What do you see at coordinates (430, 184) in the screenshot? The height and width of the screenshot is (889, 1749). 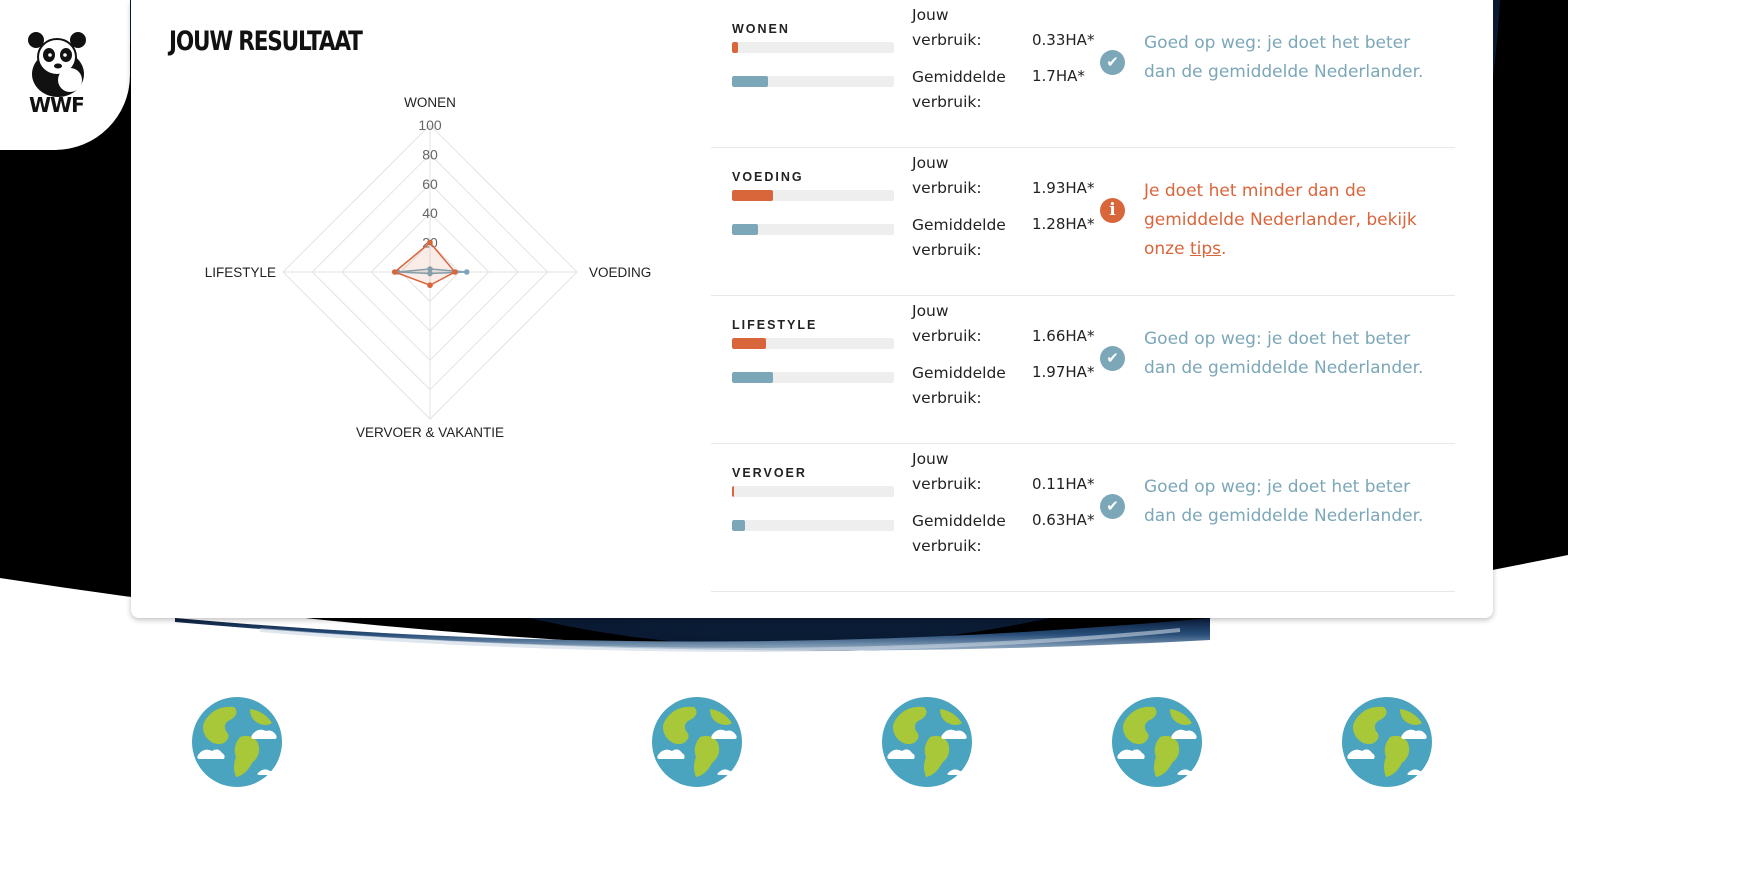 I see `radar-tick-label: 60` at bounding box center [430, 184].